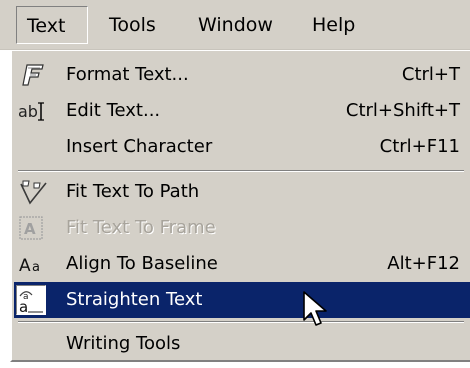 This screenshot has height=368, width=470. Describe the element at coordinates (242, 147) in the screenshot. I see `menu-item-insert-character: Insert Character Ctrl+F11` at that location.